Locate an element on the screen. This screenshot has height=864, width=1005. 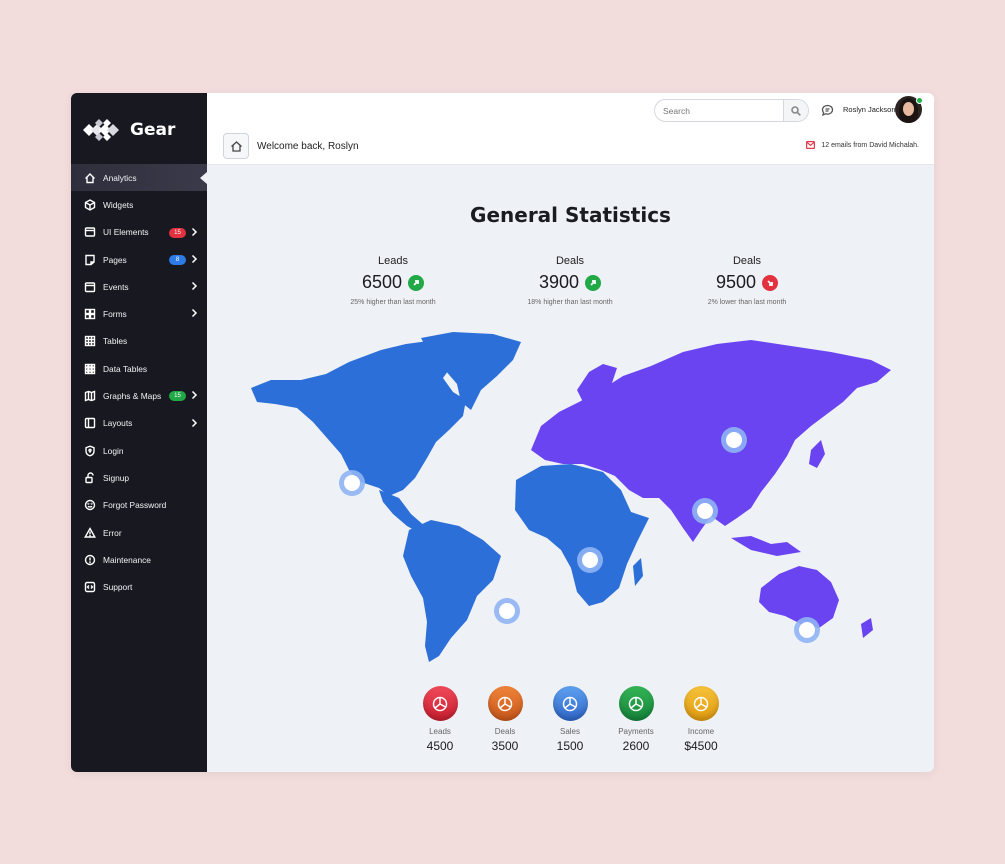
calendar-icon is located at coordinates (90, 287).